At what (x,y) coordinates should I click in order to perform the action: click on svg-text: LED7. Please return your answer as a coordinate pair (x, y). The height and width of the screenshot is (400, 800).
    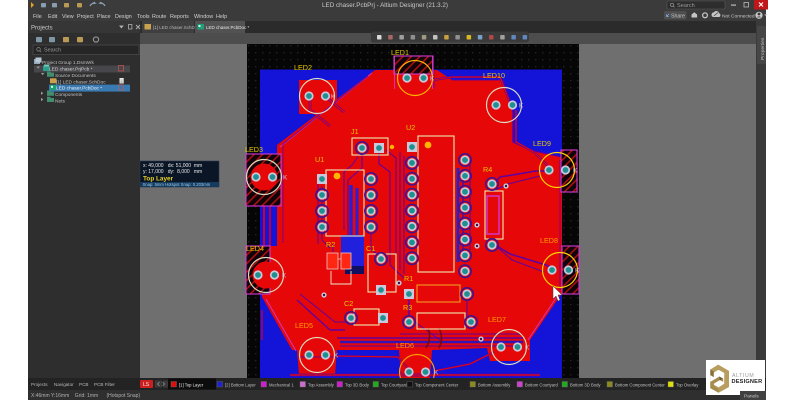
    Looking at the image, I should click on (497, 319).